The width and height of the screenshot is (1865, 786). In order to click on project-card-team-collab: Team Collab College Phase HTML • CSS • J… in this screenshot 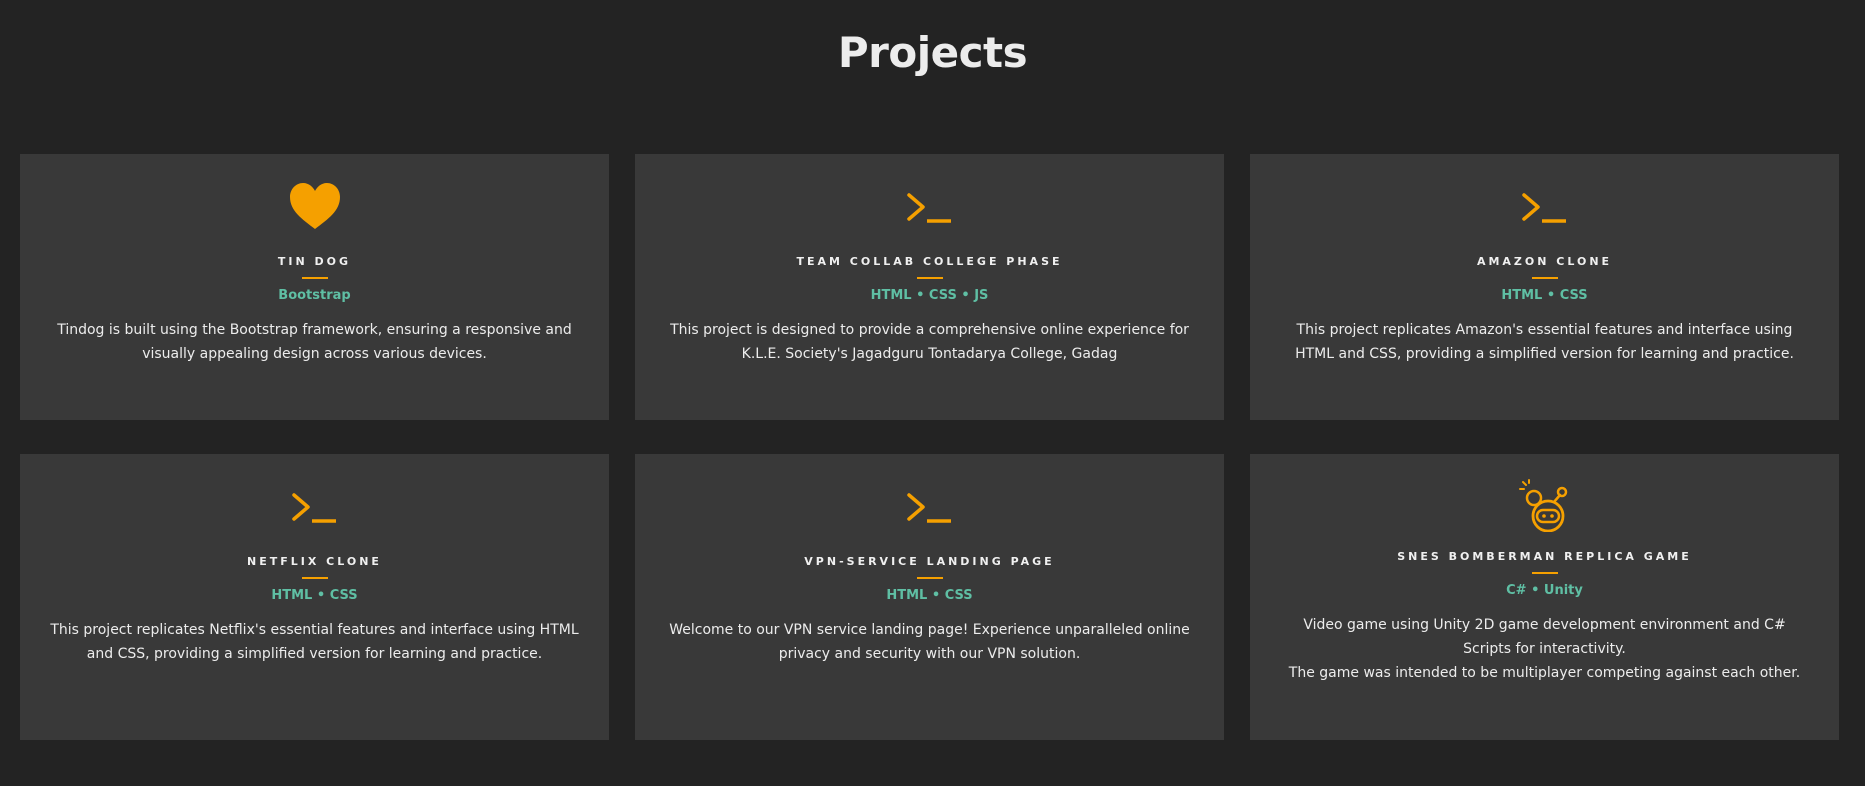, I will do `click(929, 287)`.